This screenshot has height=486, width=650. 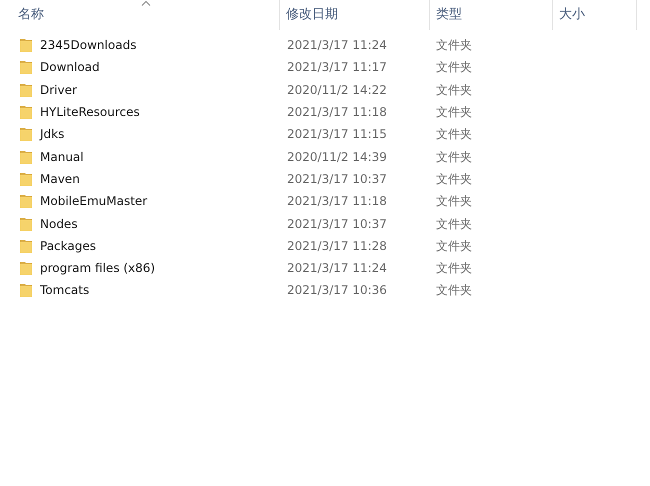 I want to click on modified-date: 2020/11/2 14:22, so click(x=337, y=90).